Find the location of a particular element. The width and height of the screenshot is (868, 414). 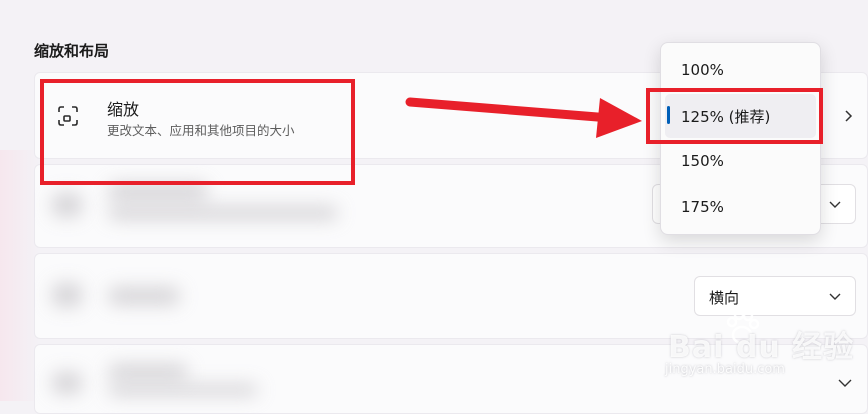

watermark-logo: Bai du 经验 is located at coordinates (761, 347).